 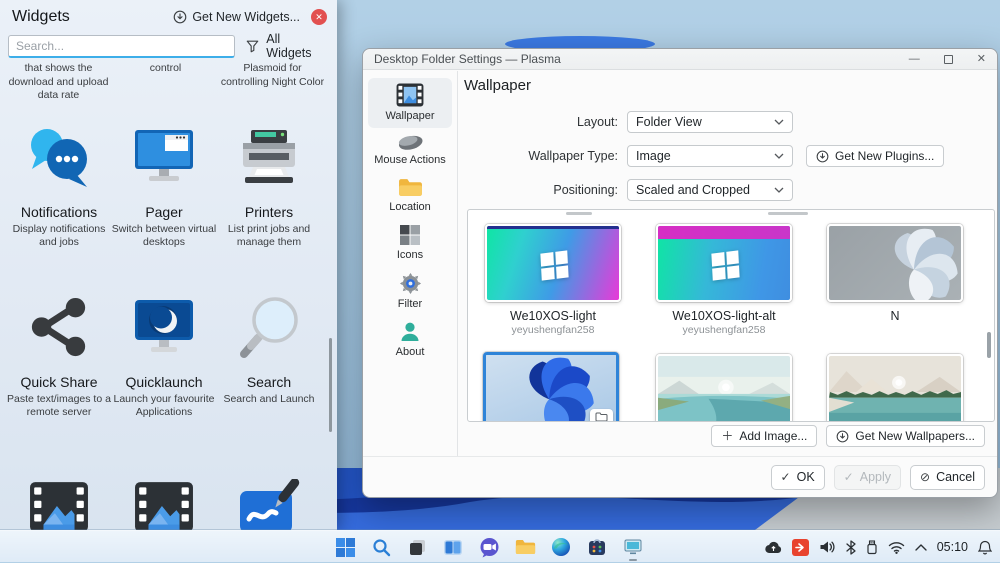 I want to click on sidebar-item-icons: Icons, so click(x=410, y=243).